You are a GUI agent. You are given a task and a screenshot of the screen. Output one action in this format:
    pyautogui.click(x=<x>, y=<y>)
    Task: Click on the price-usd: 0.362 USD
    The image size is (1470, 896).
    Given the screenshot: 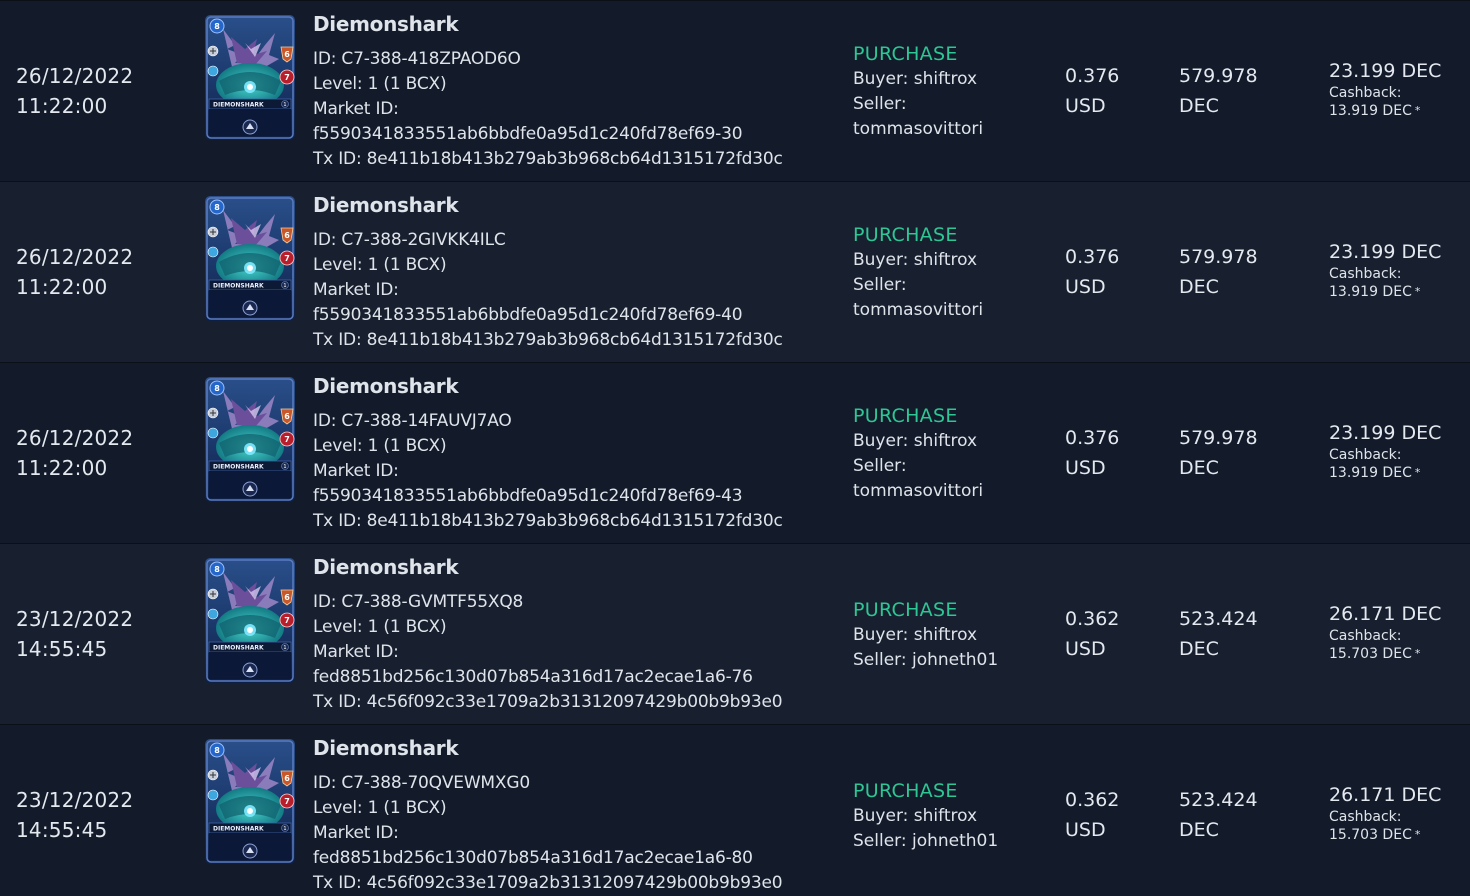 What is the action you would take?
    pyautogui.click(x=1092, y=815)
    